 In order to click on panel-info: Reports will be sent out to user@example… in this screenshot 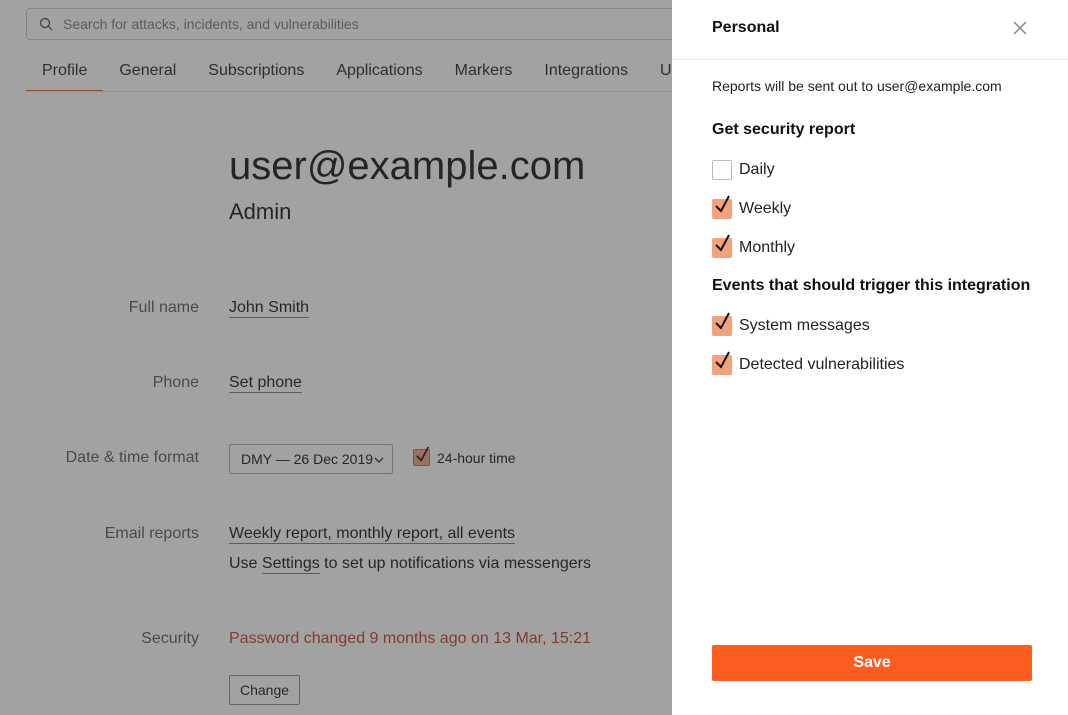, I will do `click(857, 86)`.